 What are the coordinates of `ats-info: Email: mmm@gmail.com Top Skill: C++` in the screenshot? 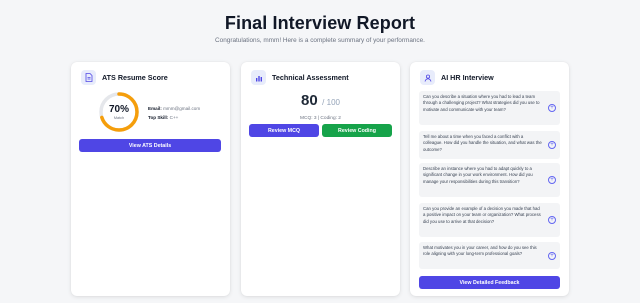 It's located at (174, 113).